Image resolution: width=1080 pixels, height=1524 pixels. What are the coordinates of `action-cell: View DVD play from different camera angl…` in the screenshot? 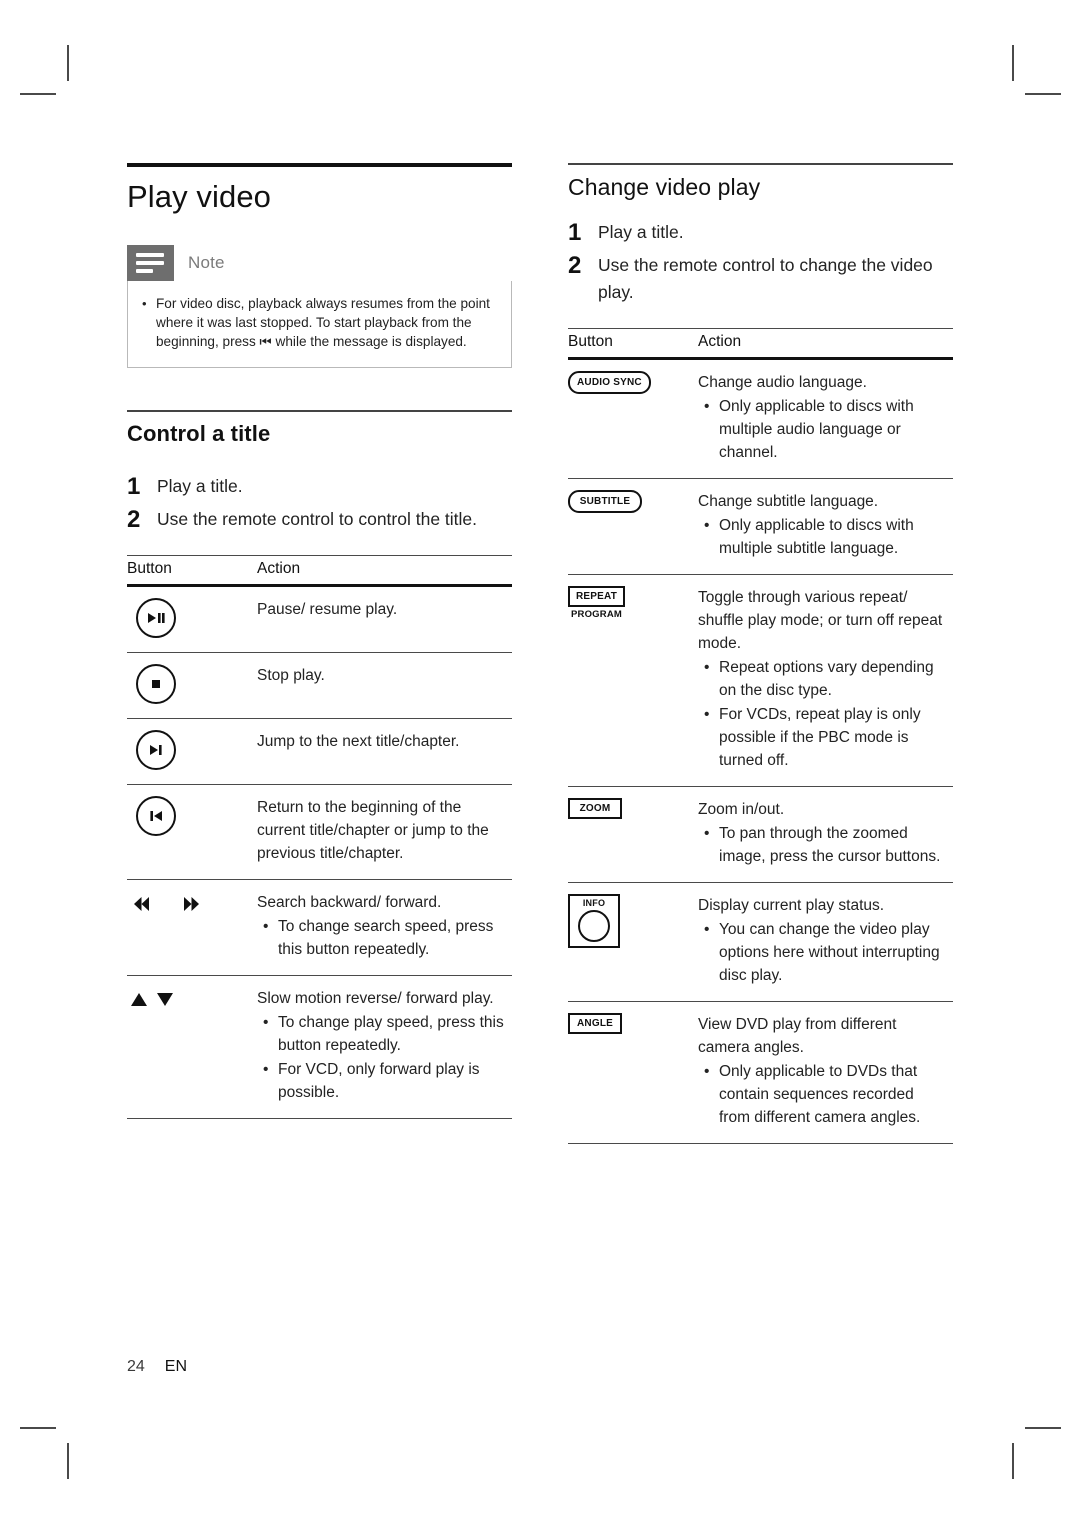 It's located at (825, 1072).